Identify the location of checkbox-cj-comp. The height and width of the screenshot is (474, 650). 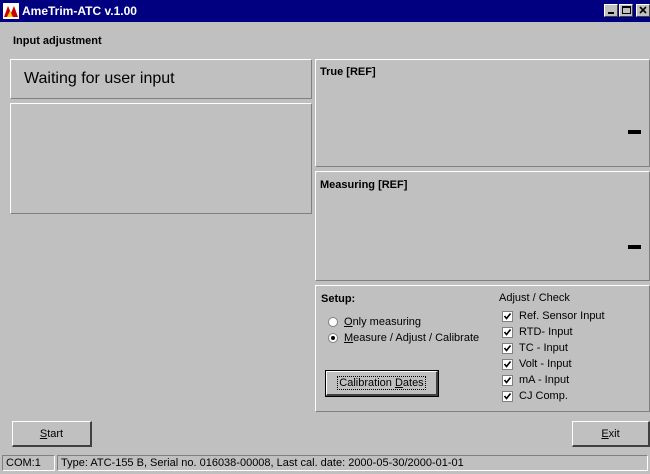
(507, 396).